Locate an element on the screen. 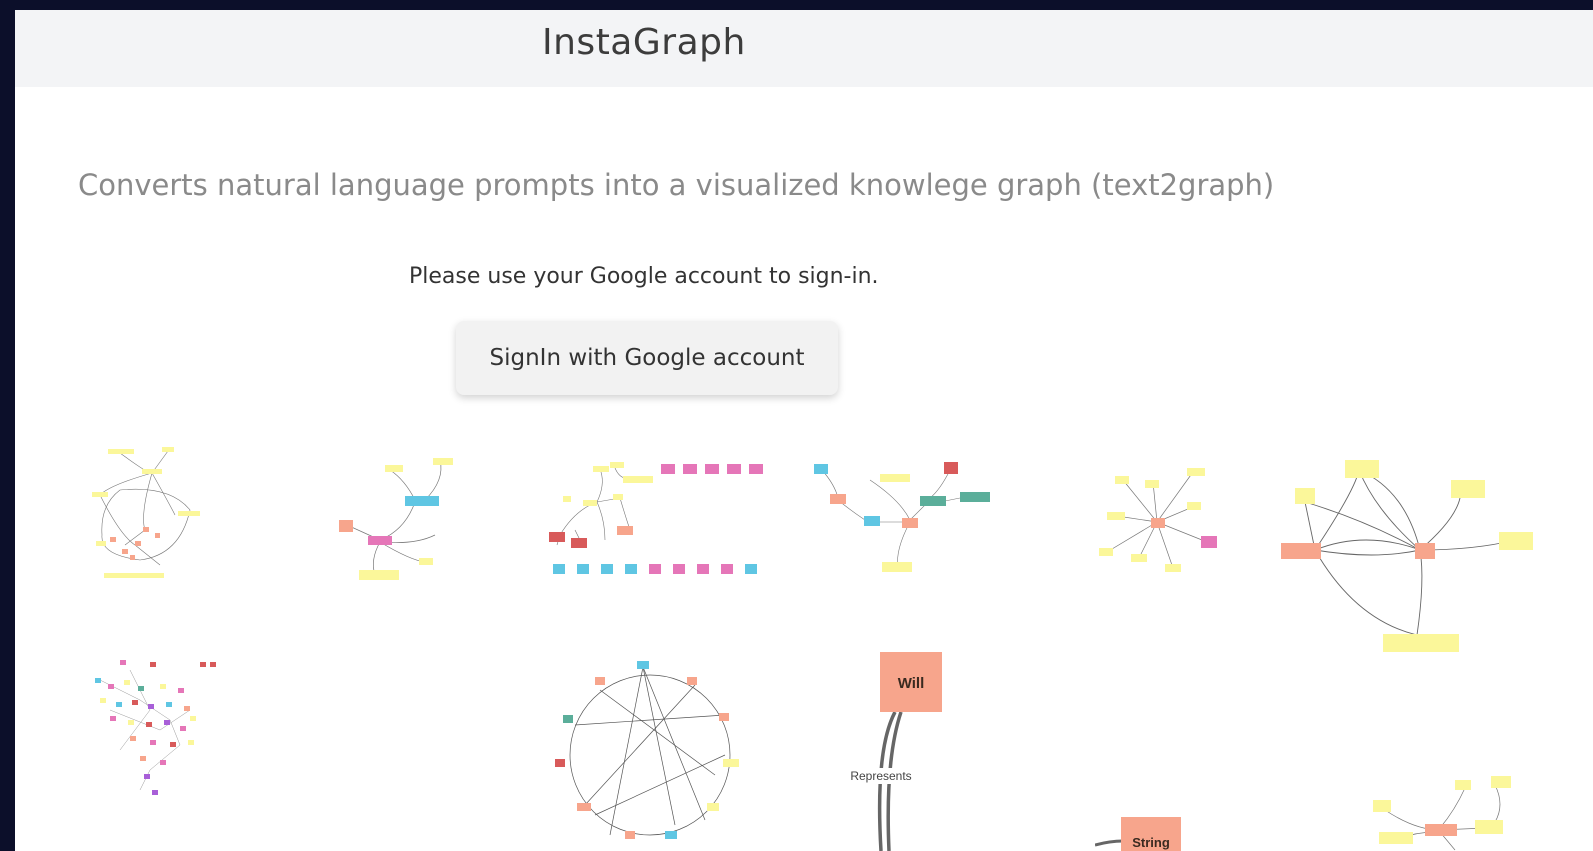  example-graph-thumbnail-9: Will Represents is located at coordinates (935, 750).